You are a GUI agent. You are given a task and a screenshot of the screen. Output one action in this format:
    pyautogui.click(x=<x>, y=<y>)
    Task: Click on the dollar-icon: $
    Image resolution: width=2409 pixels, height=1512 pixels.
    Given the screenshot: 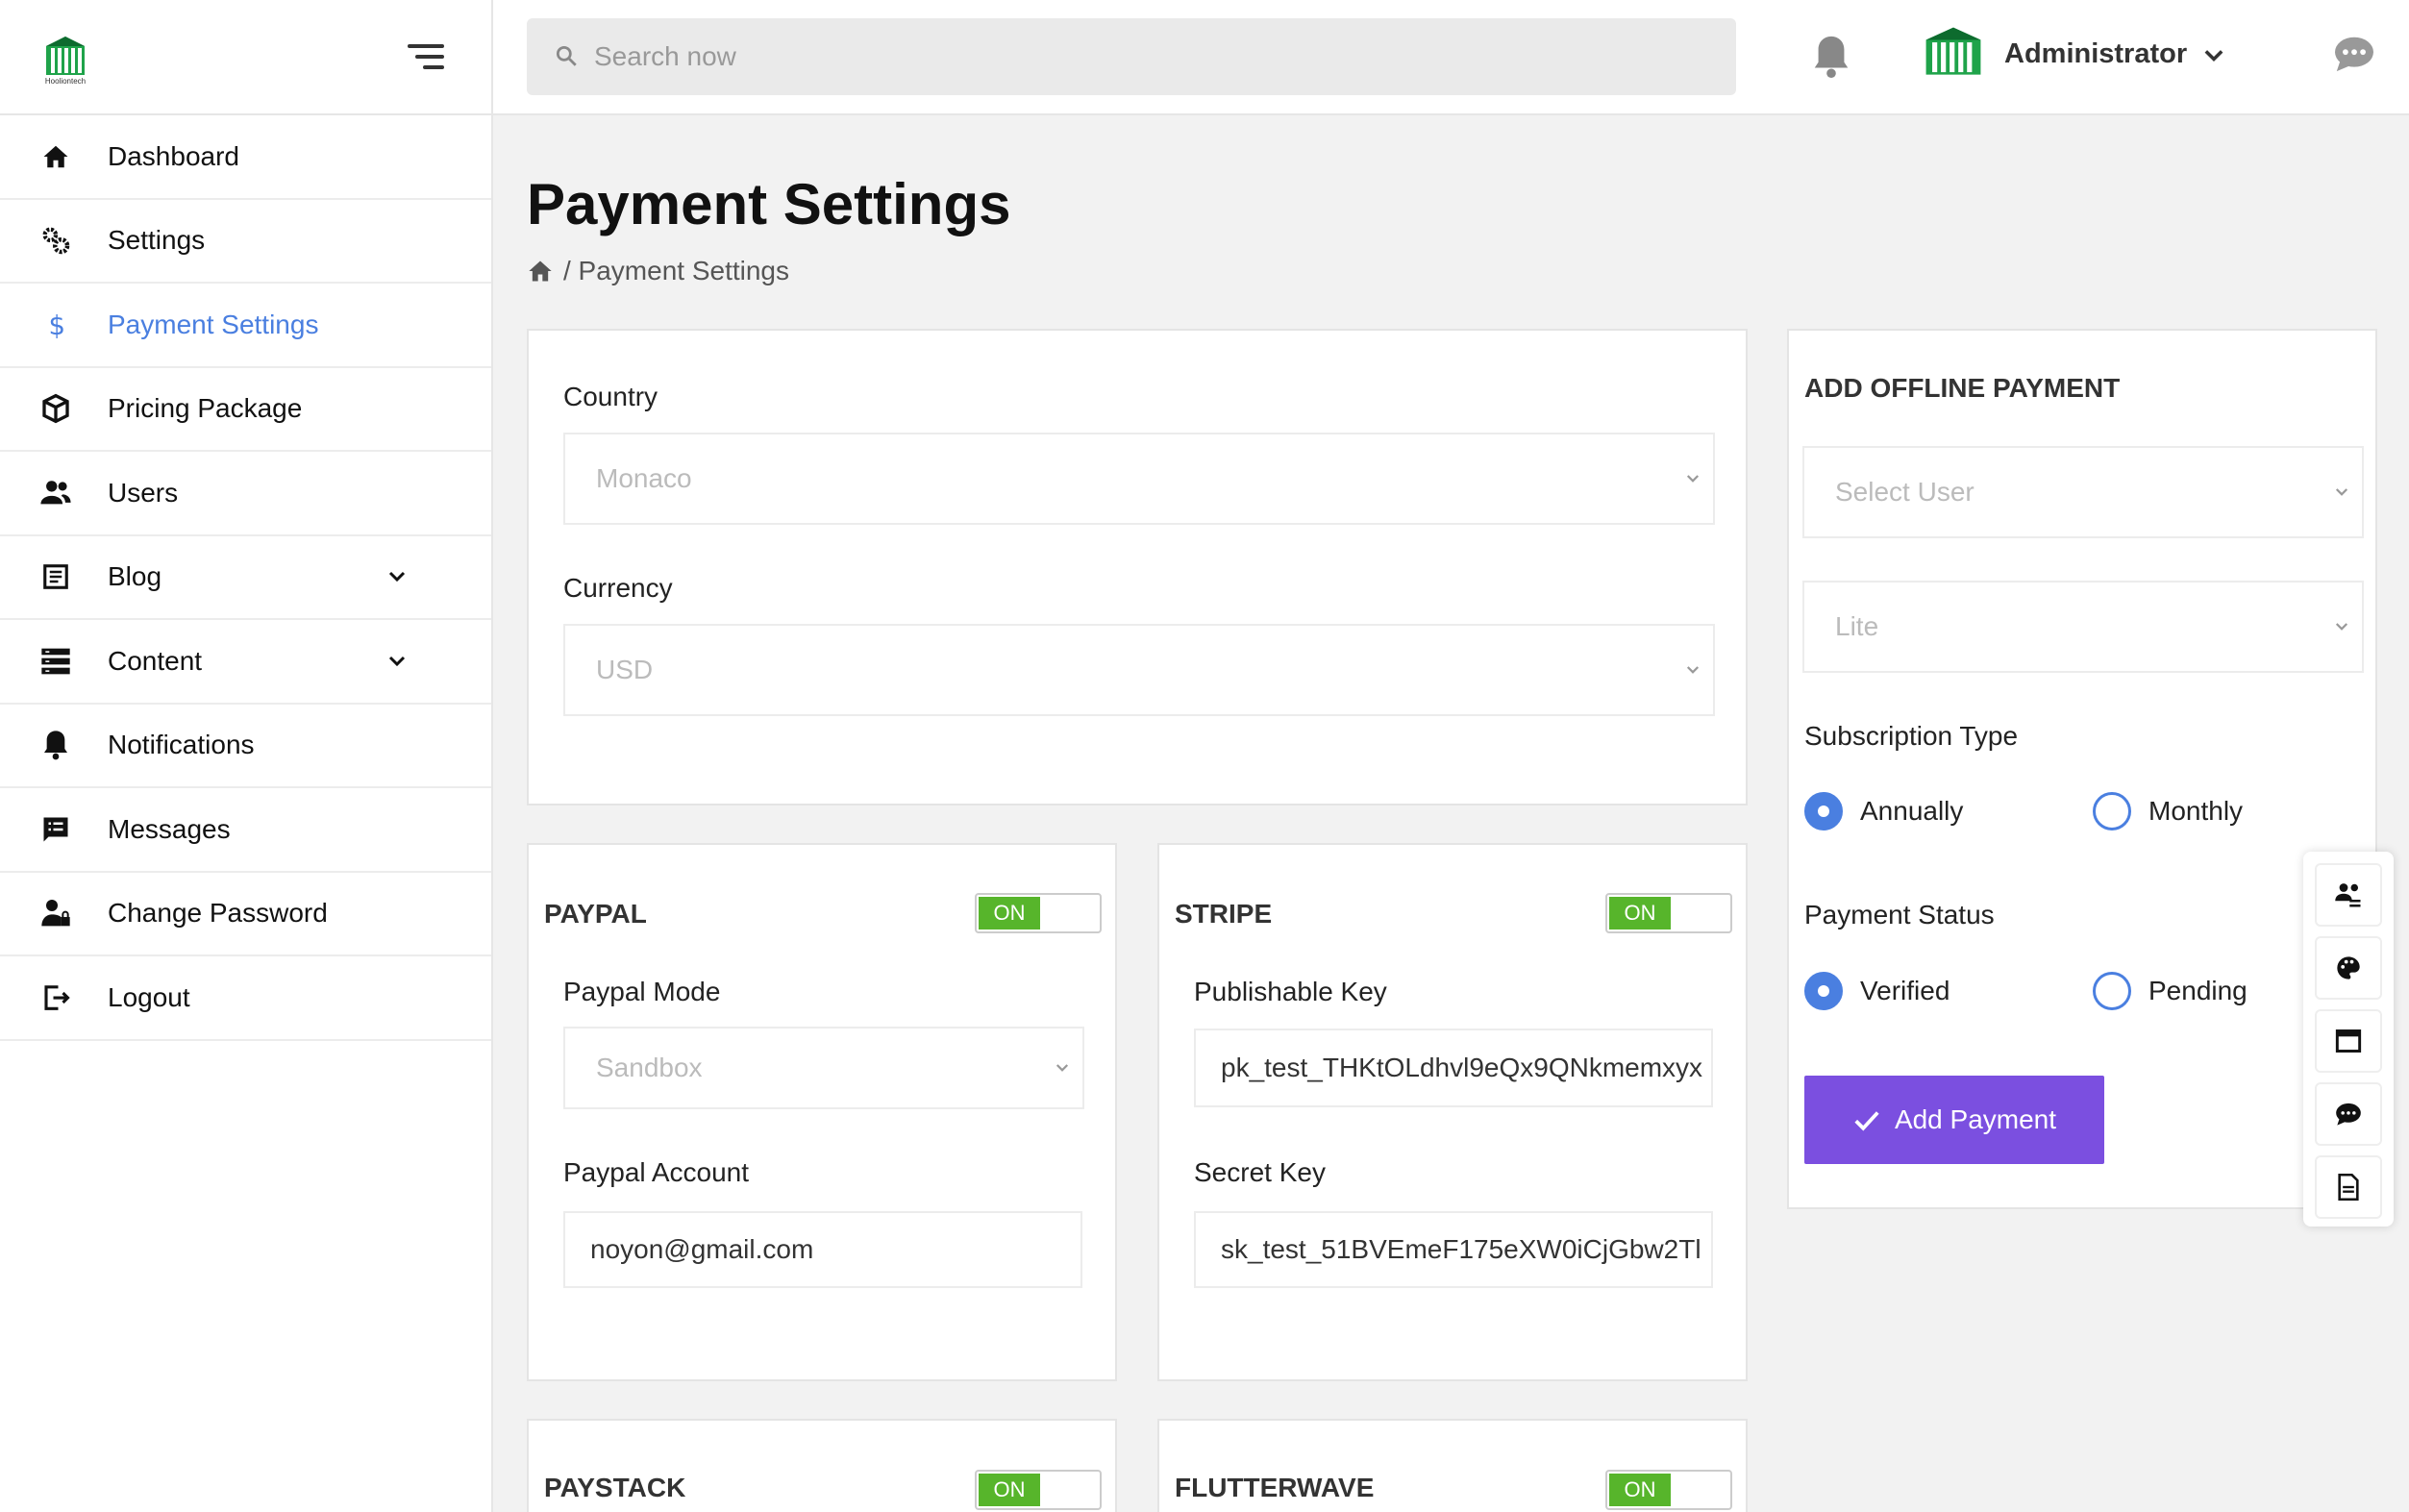 What is the action you would take?
    pyautogui.click(x=55, y=325)
    